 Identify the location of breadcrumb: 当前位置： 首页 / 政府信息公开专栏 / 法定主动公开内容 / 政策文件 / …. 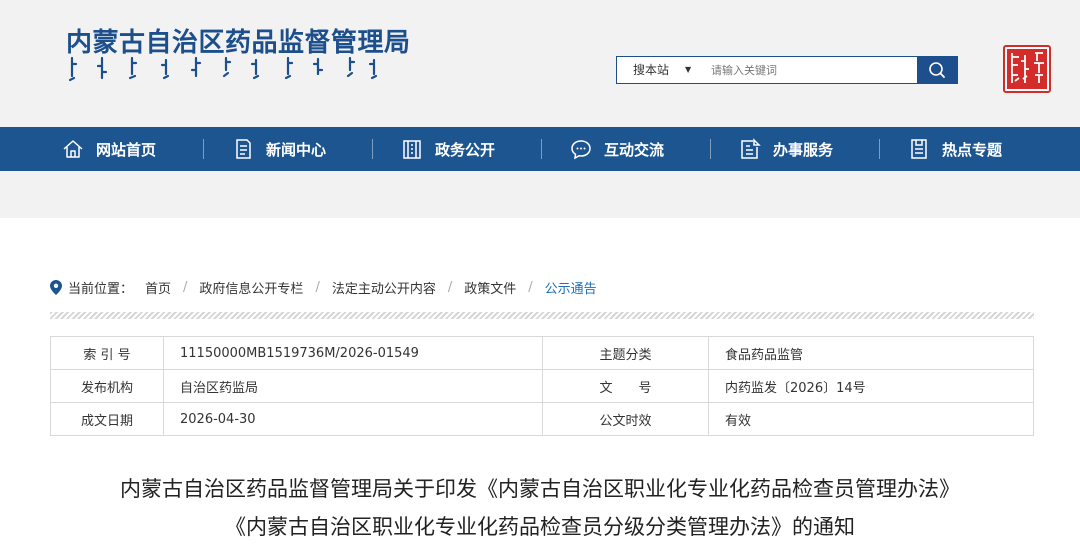
(323, 287).